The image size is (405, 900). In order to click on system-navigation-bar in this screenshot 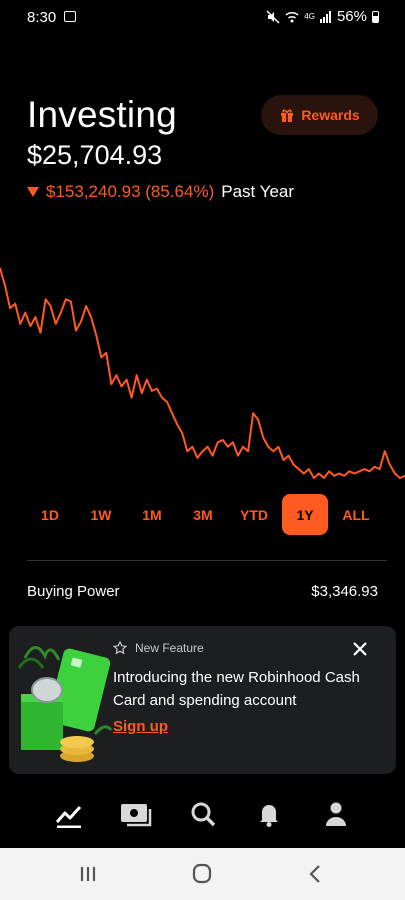, I will do `click(202, 874)`.